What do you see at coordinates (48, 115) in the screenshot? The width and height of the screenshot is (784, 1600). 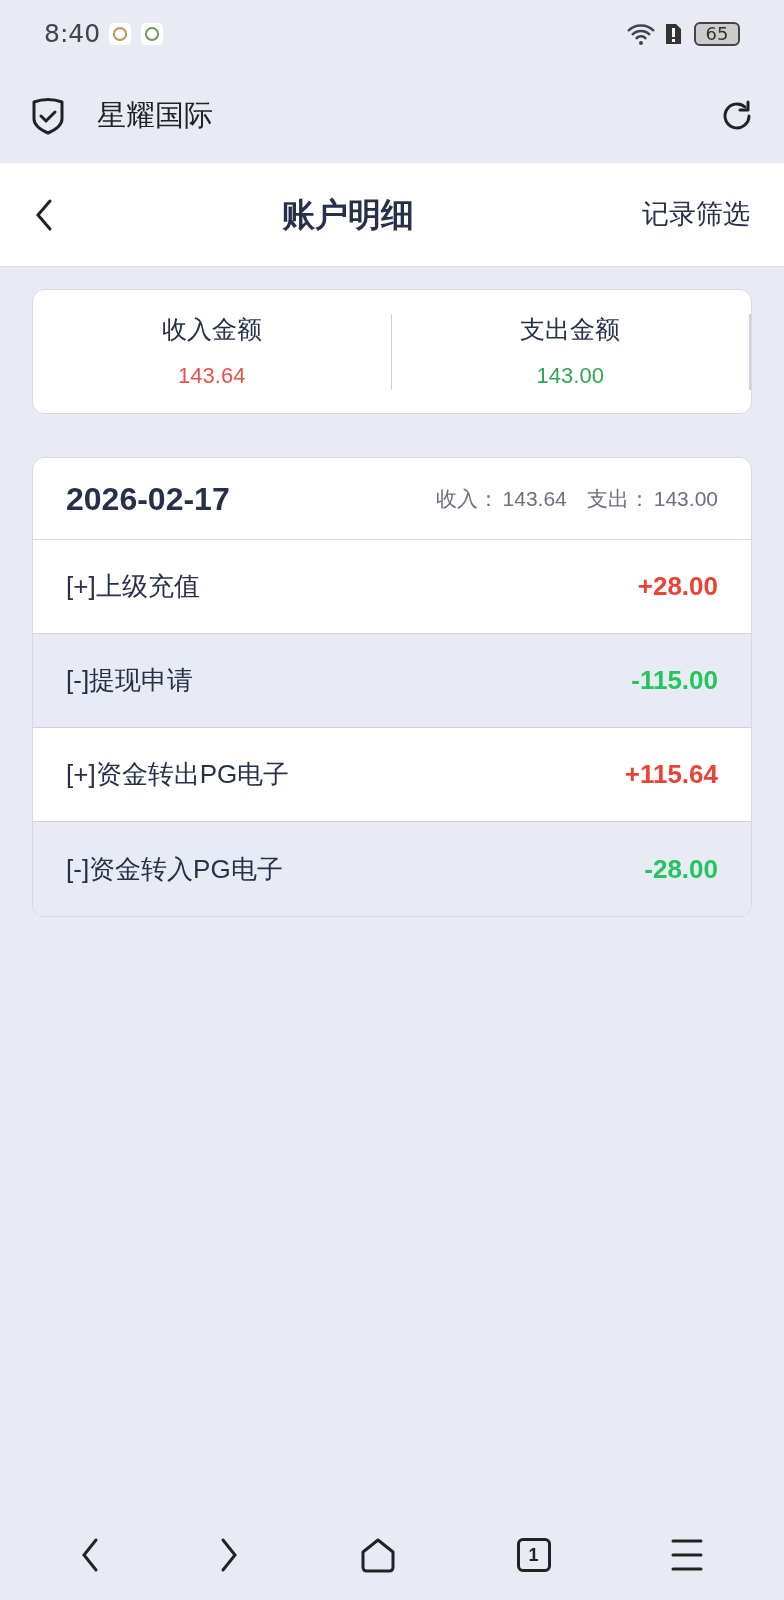 I see `shield-check-icon` at bounding box center [48, 115].